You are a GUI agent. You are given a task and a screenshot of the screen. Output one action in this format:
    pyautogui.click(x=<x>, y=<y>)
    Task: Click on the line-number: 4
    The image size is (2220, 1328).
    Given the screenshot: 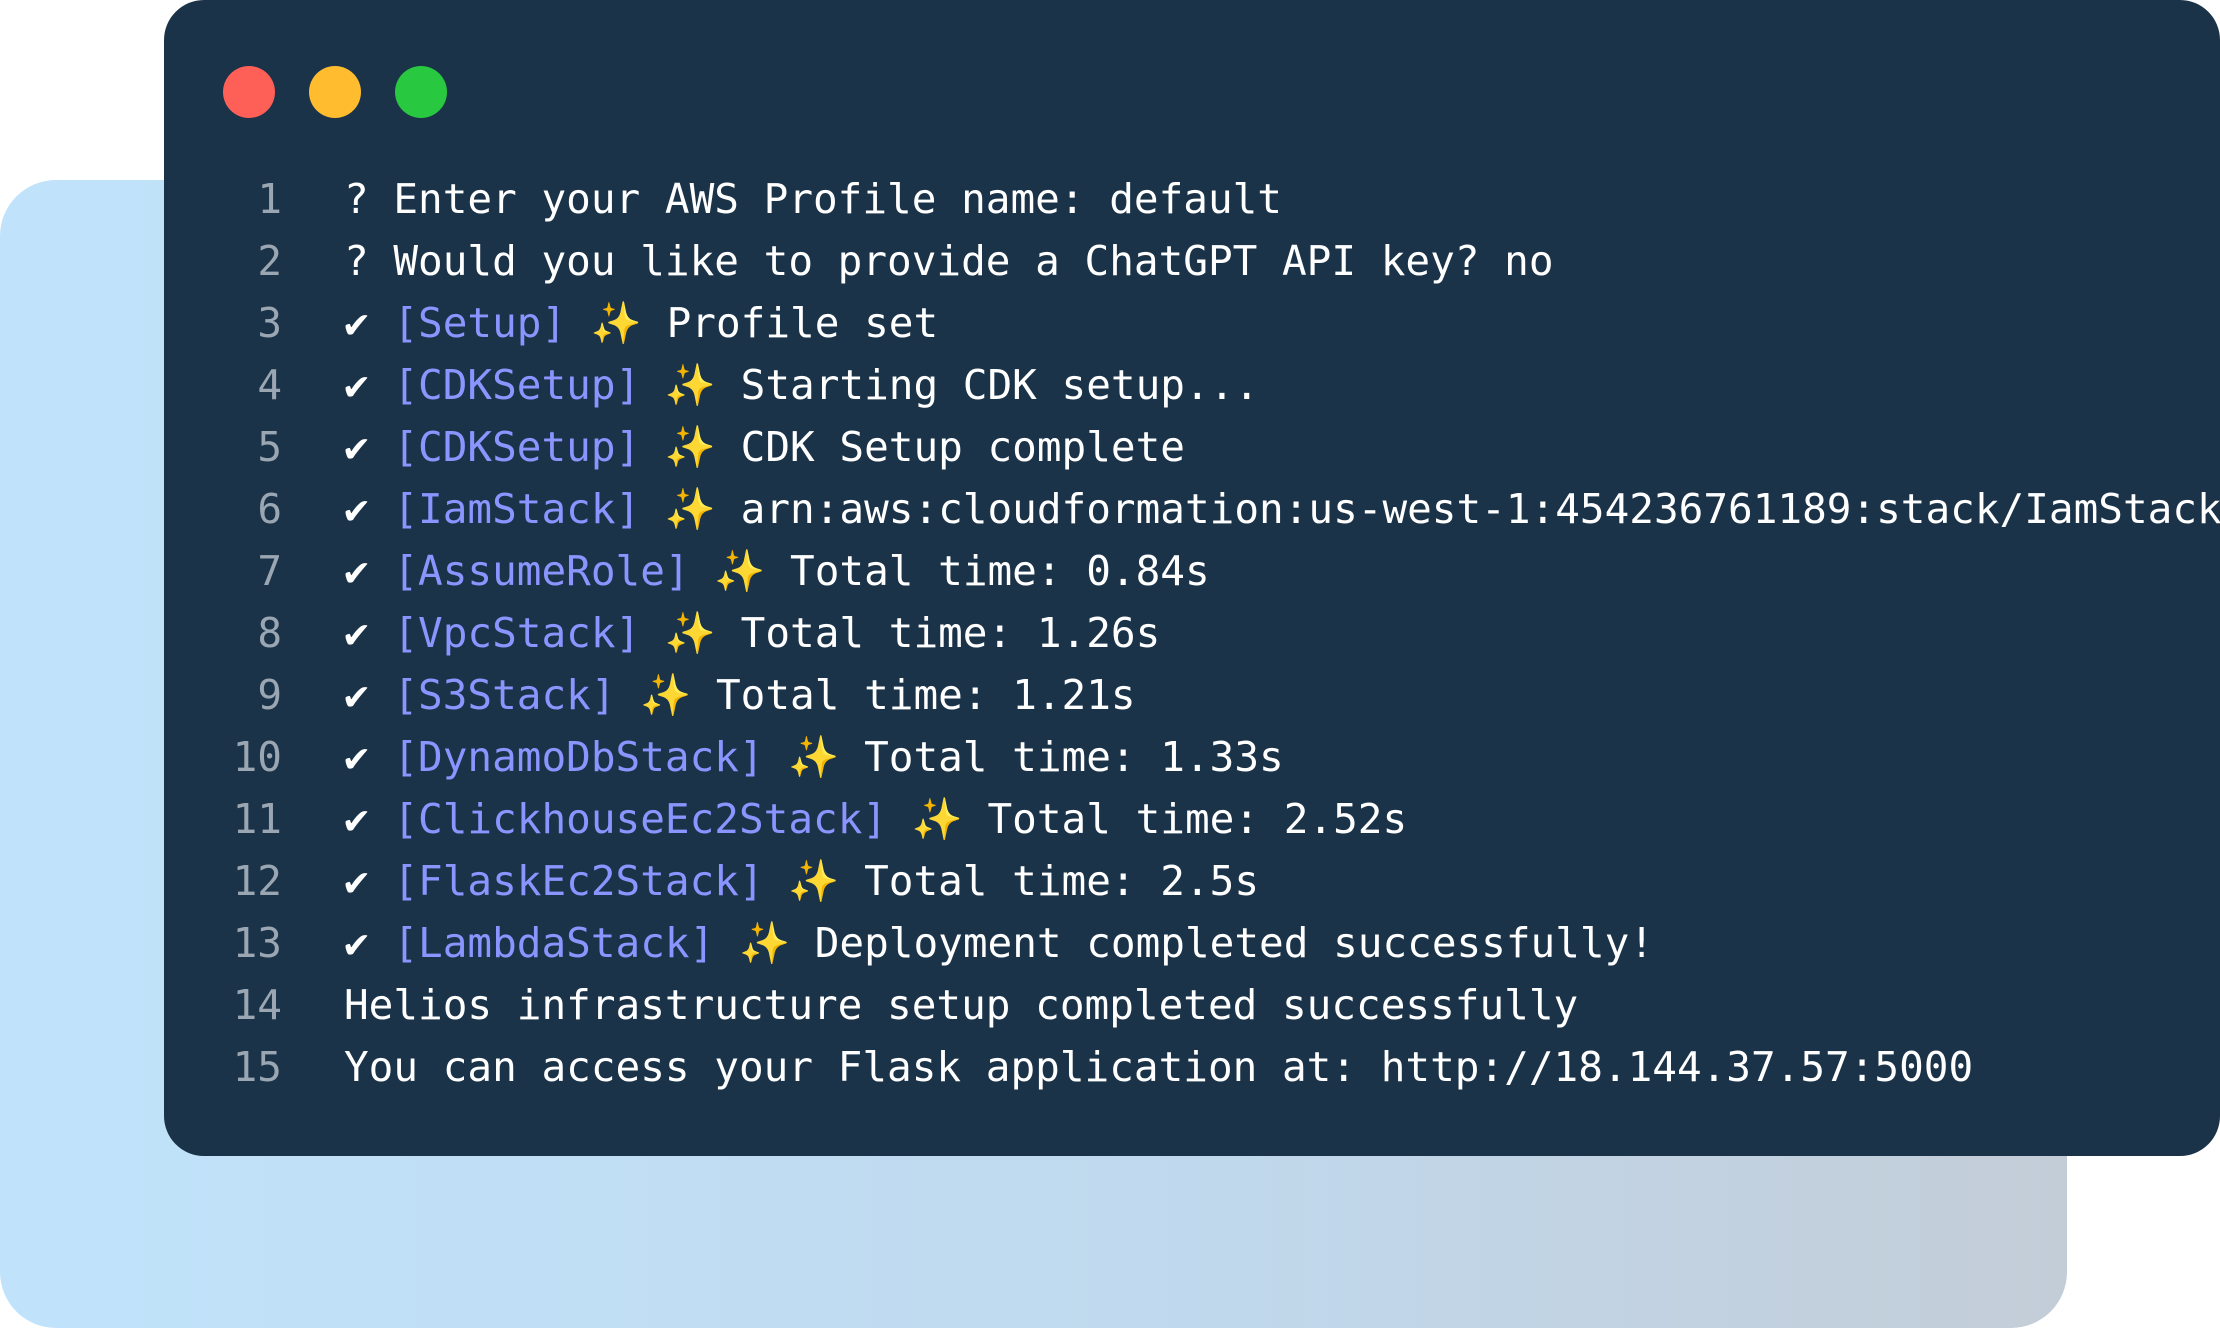 What is the action you would take?
    pyautogui.click(x=269, y=385)
    